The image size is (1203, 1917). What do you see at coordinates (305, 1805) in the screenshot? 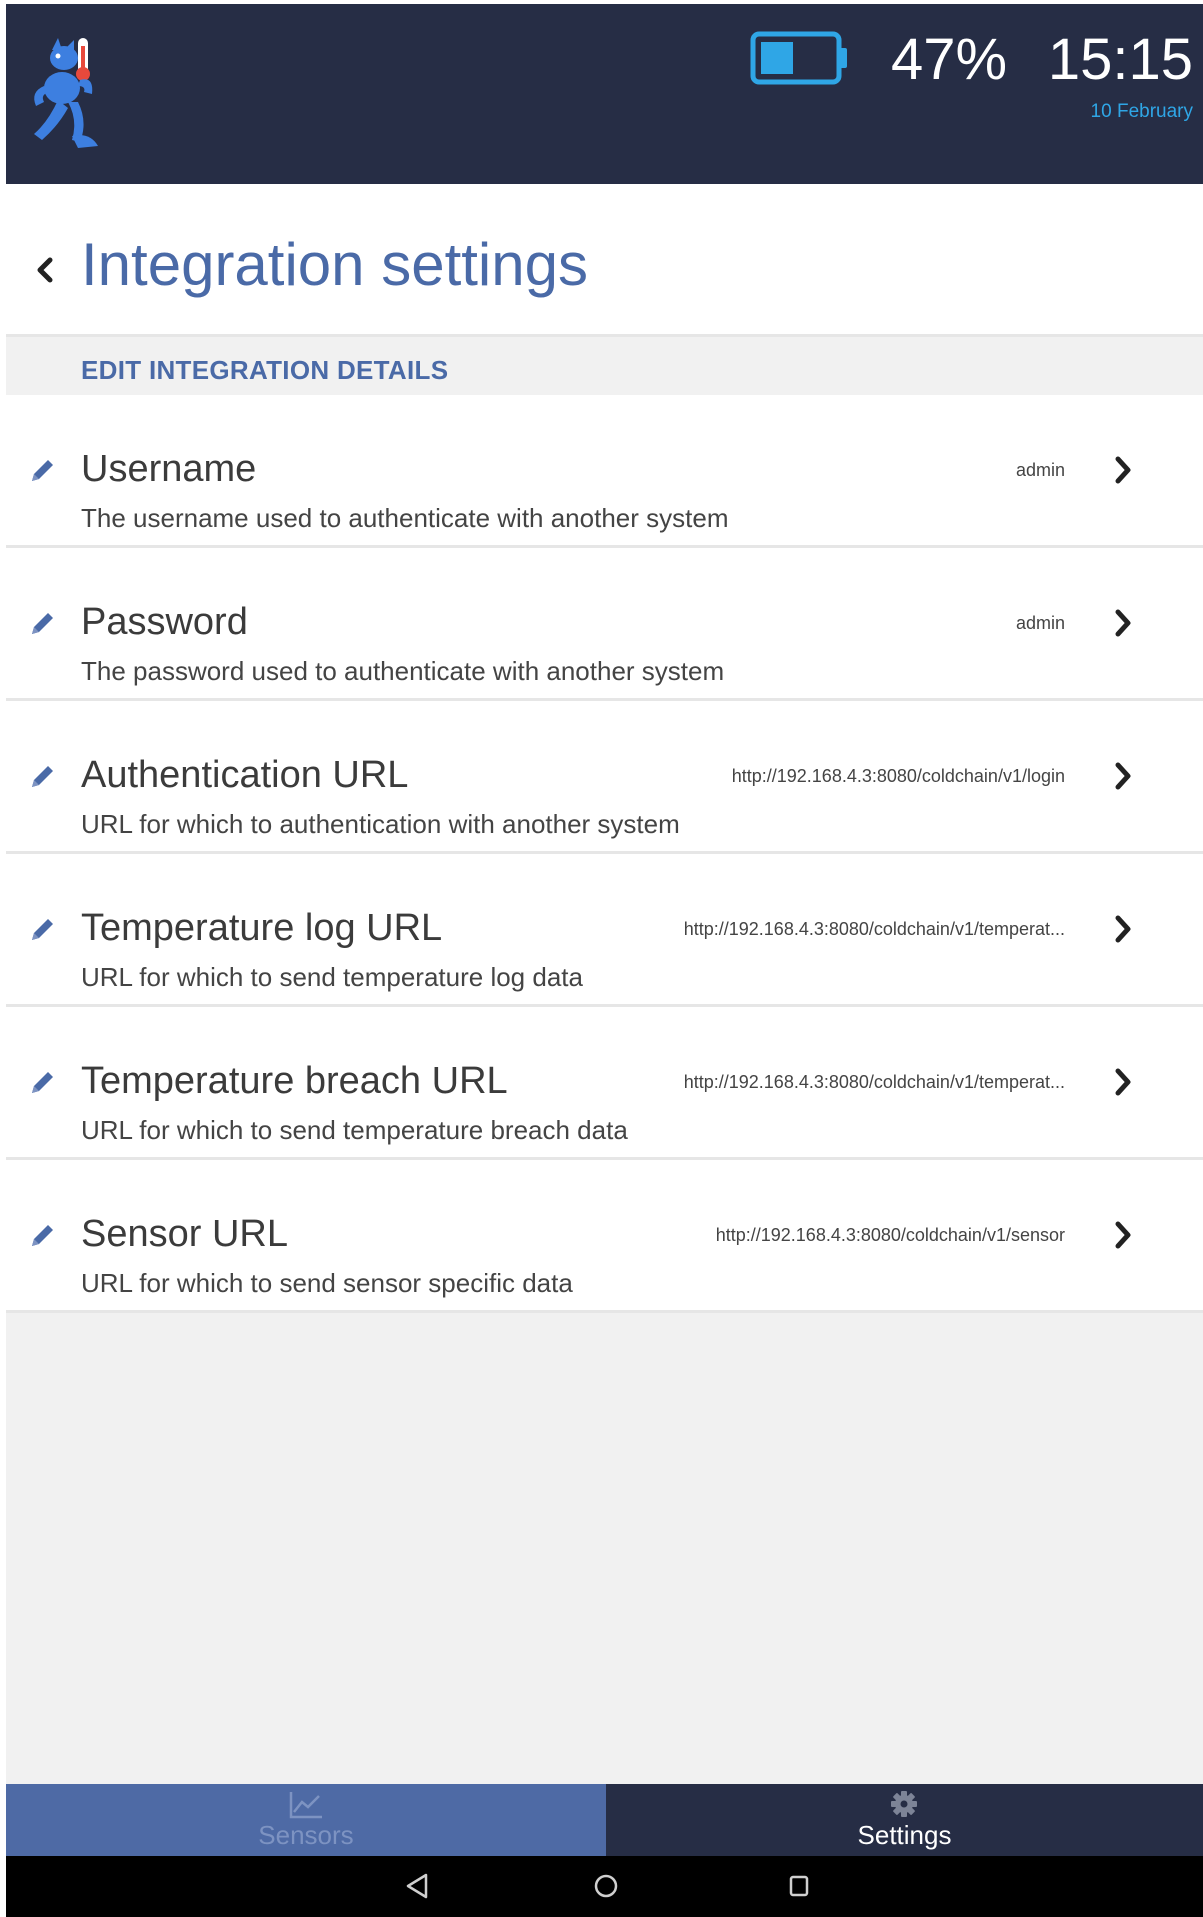
I see `chart-icon` at bounding box center [305, 1805].